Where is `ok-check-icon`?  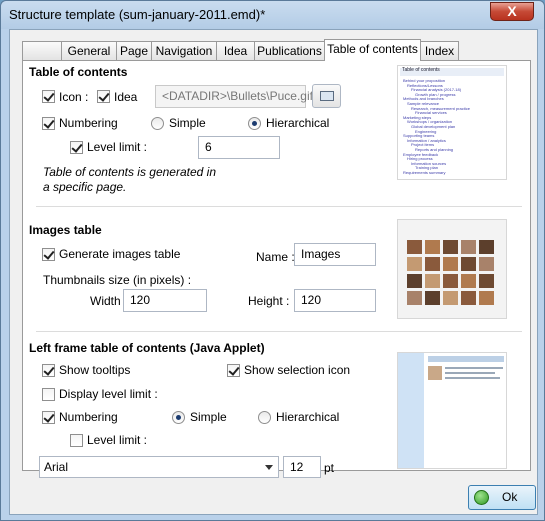 ok-check-icon is located at coordinates (481, 497).